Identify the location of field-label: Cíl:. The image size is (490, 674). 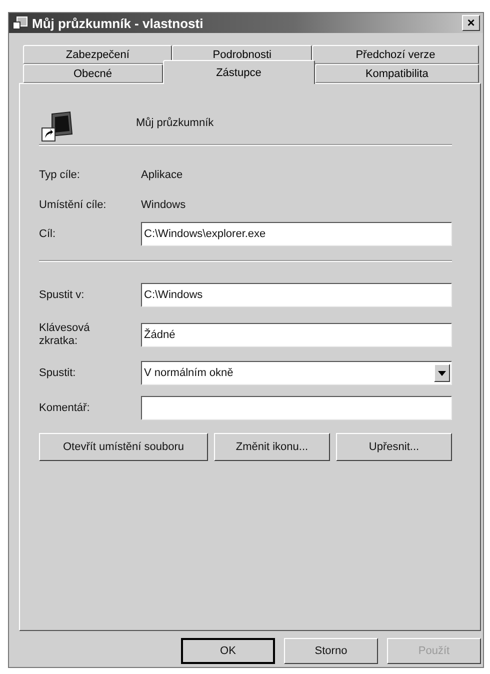
(47, 234).